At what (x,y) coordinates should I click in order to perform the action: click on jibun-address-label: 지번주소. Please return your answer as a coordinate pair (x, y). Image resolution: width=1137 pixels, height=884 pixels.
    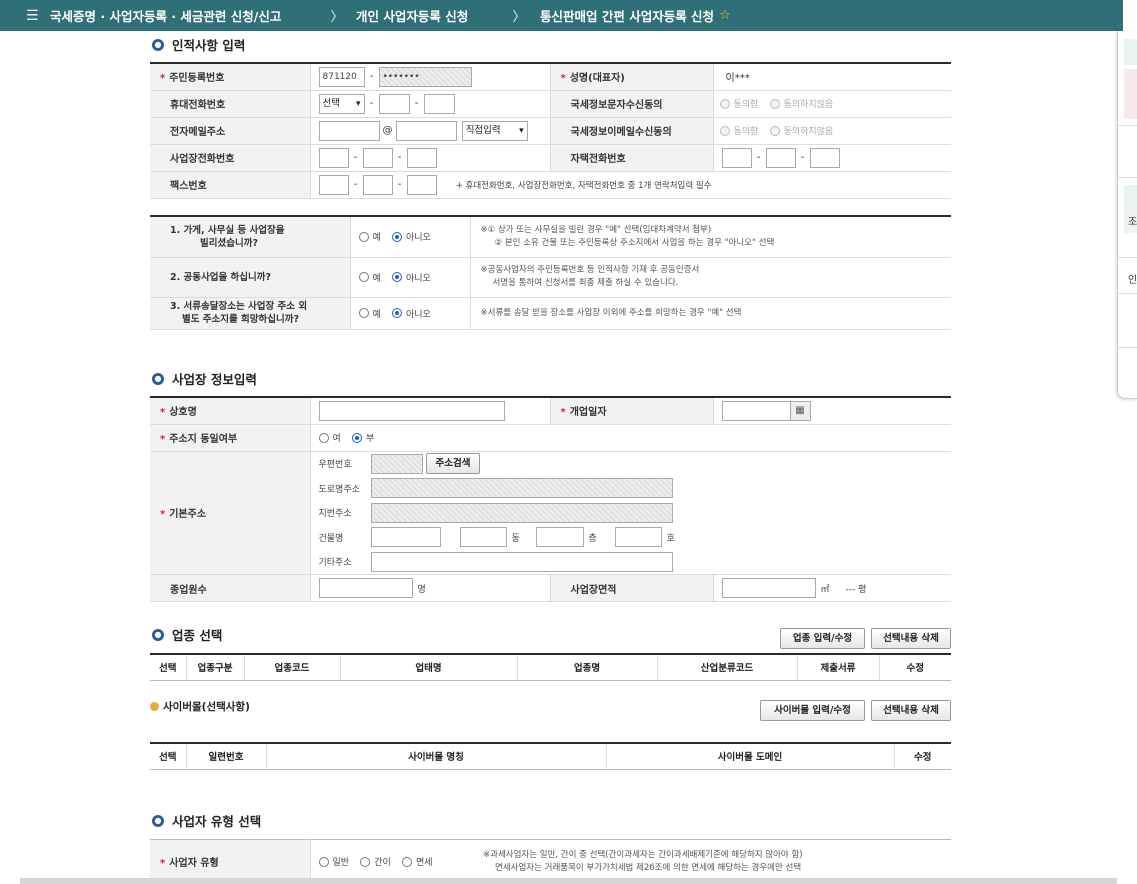
    Looking at the image, I should click on (335, 514).